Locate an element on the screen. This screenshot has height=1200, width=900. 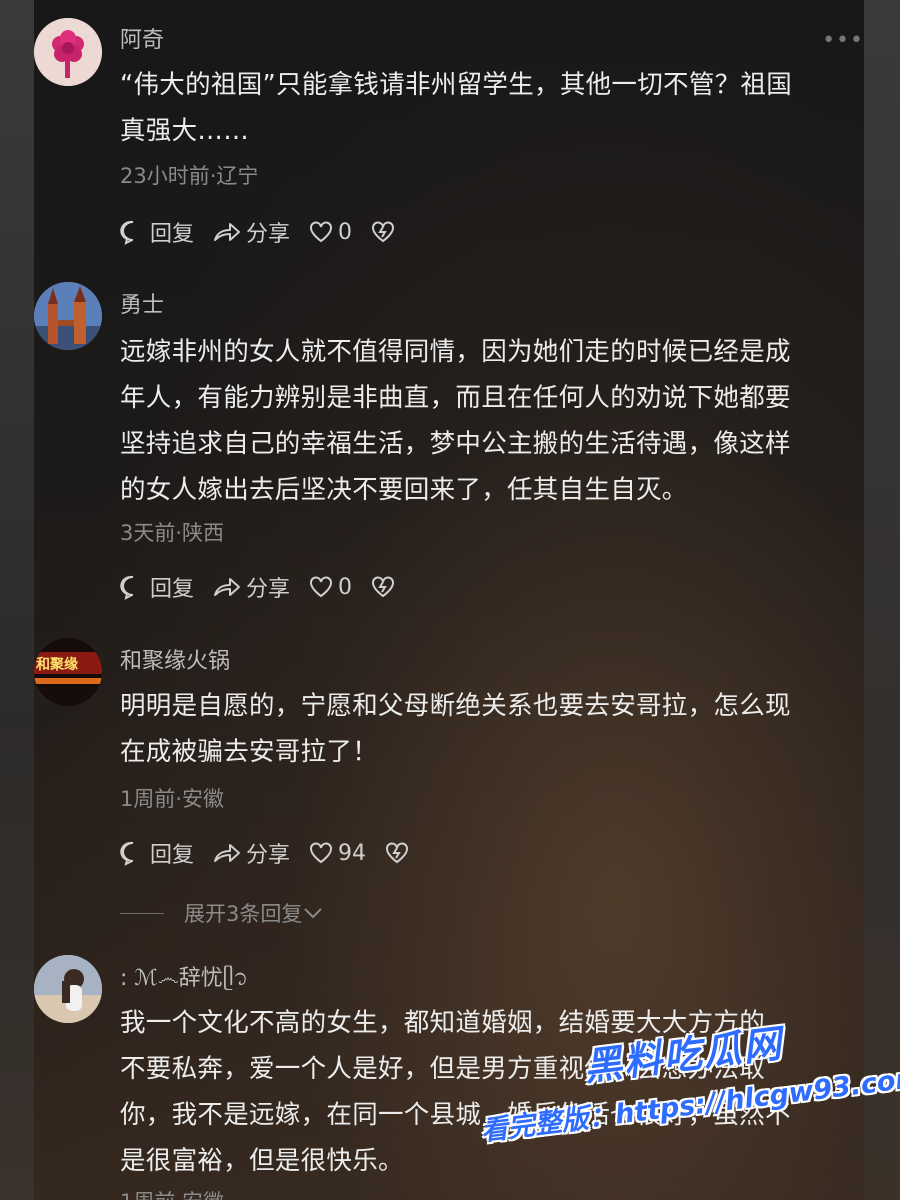
comment-text-line: 的女人嫁出去后坚决不要回来了，任其自生自灭。 is located at coordinates (404, 490).